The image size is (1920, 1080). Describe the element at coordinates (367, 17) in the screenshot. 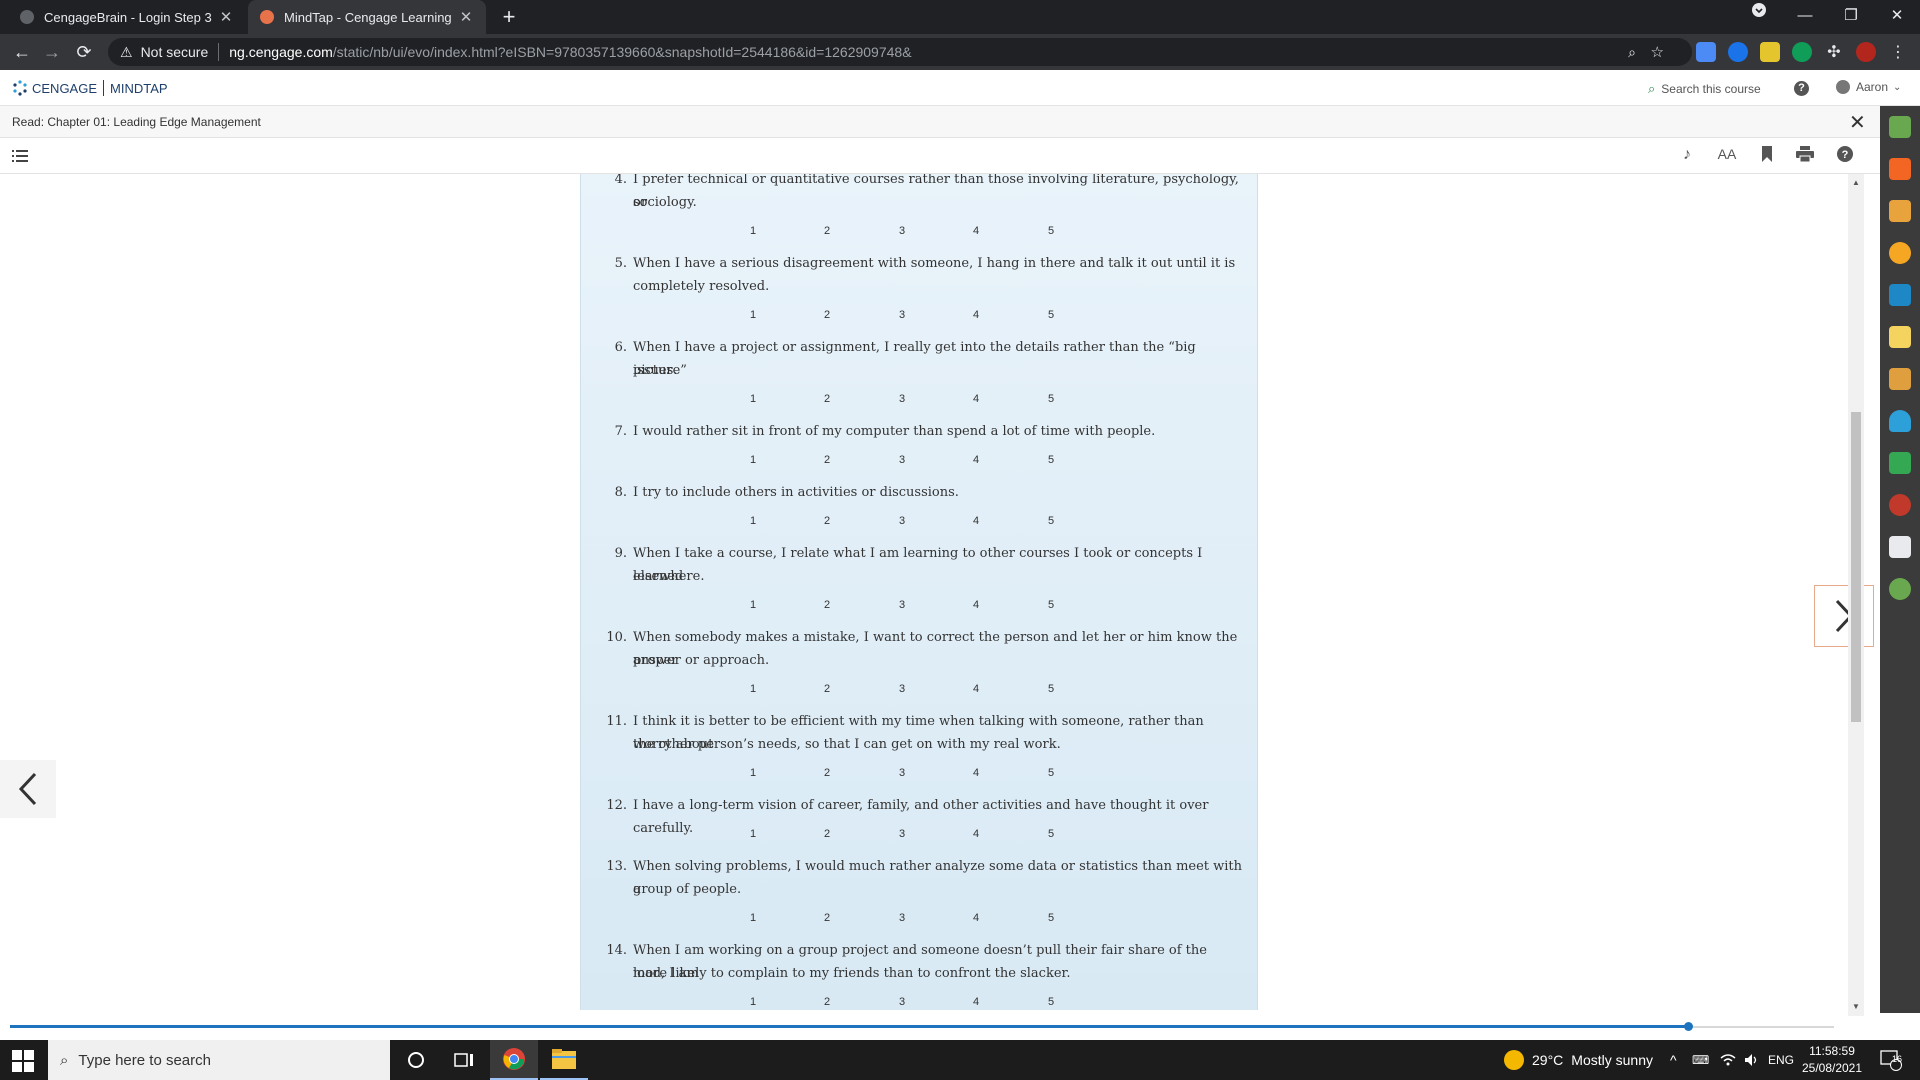

I see `browser-tab-mindtap: MindTap - Cengage Learning ✕` at that location.